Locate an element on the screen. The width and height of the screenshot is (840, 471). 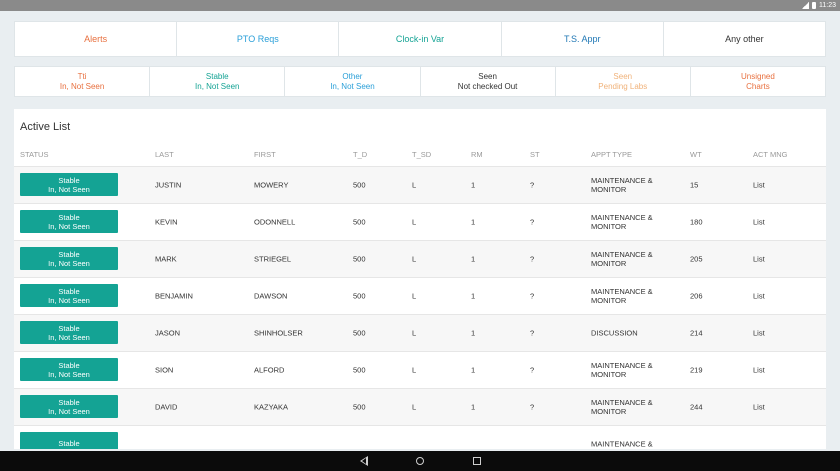
cell-appt-type: MAINTENANCE & is located at coordinates (622, 444).